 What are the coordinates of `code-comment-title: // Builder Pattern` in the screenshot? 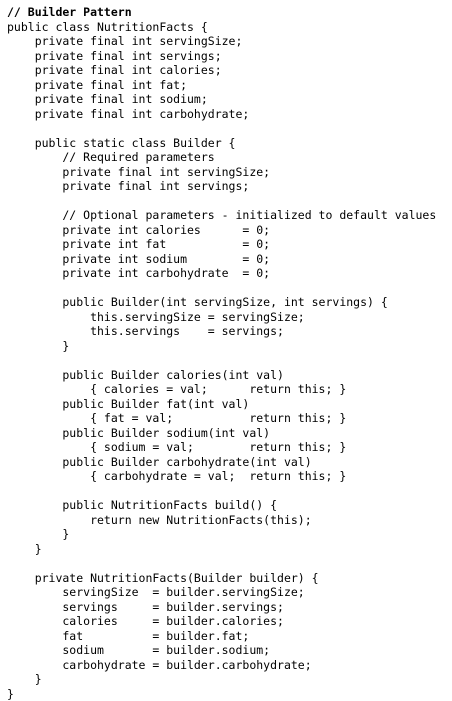 It's located at (221, 12).